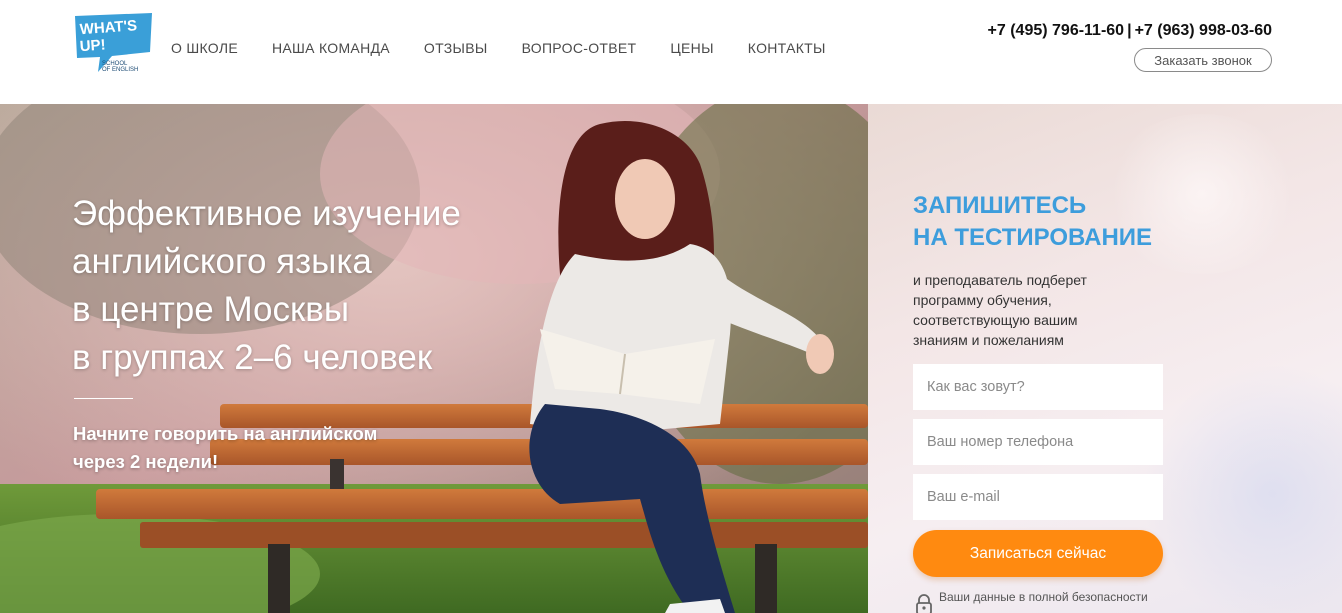  What do you see at coordinates (204, 48) in the screenshot?
I see `nav-item-about: О ШКОЛЕ` at bounding box center [204, 48].